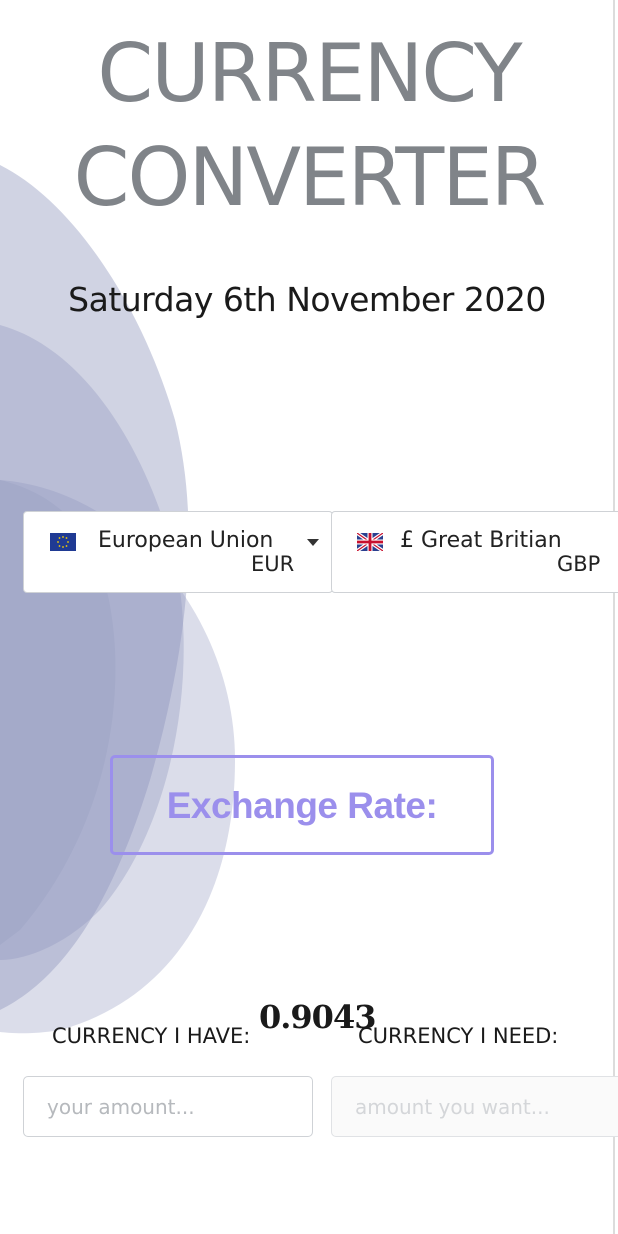 This screenshot has height=1234, width=618. Describe the element at coordinates (474, 1106) in the screenshot. I see `amount-need-input` at that location.